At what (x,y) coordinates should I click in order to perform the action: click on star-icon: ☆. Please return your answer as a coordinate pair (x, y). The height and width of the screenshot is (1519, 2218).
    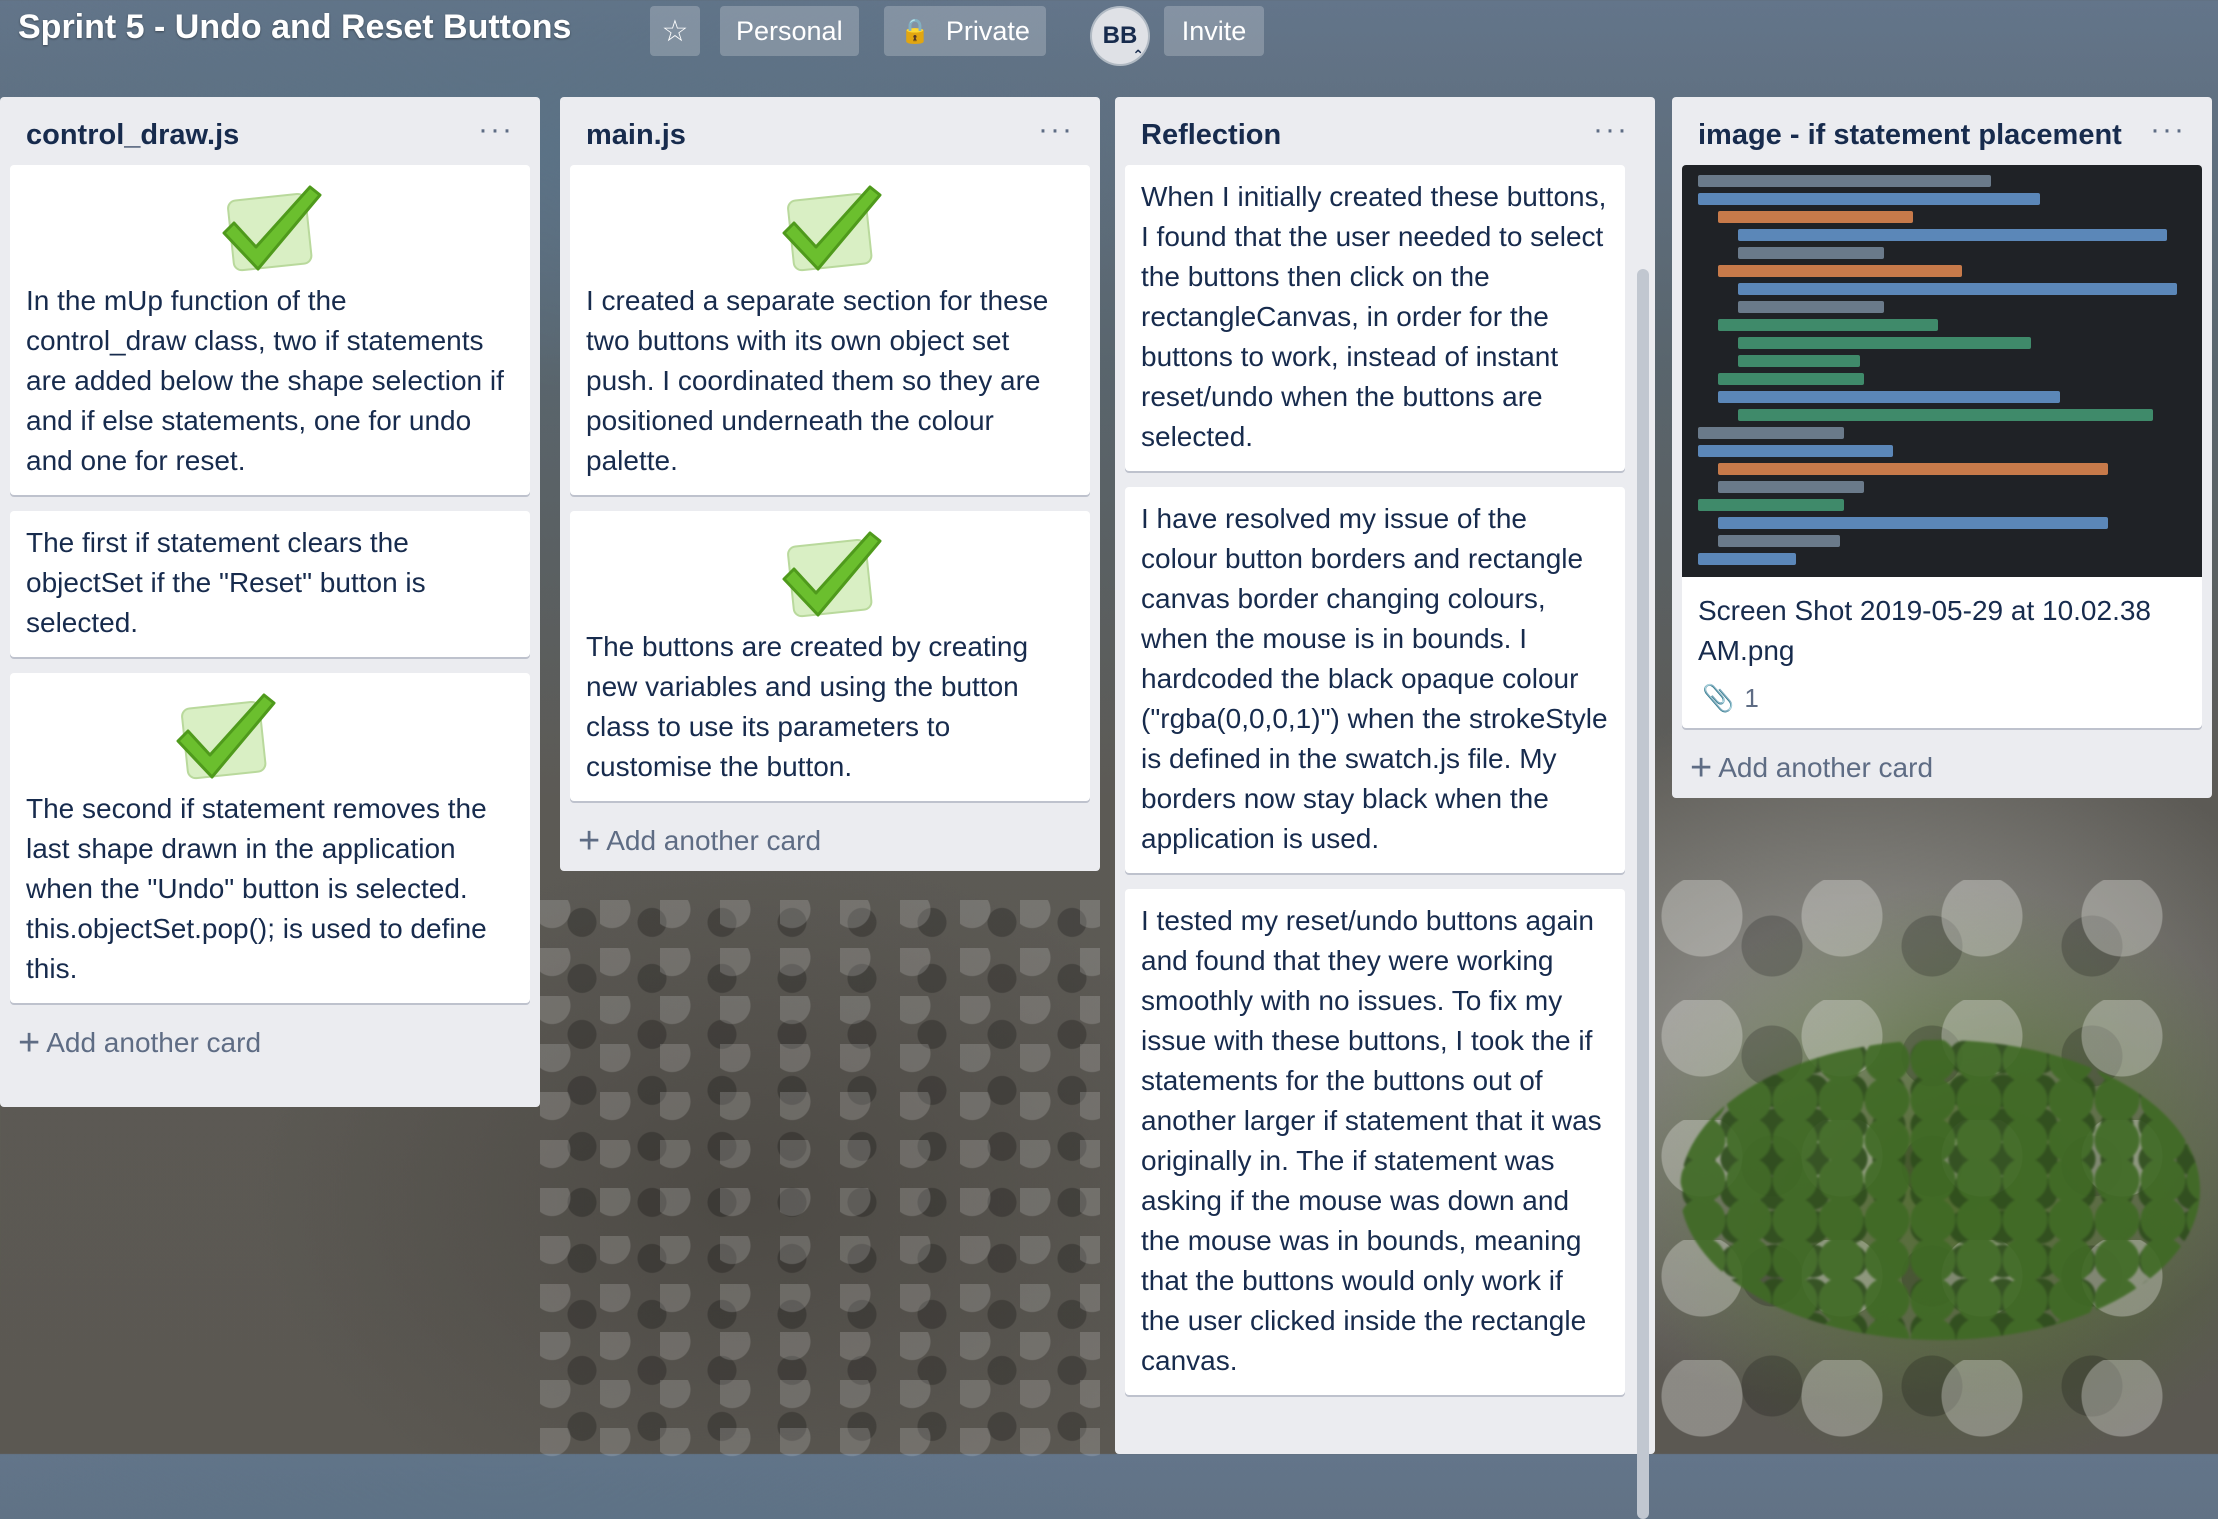
    Looking at the image, I should click on (675, 31).